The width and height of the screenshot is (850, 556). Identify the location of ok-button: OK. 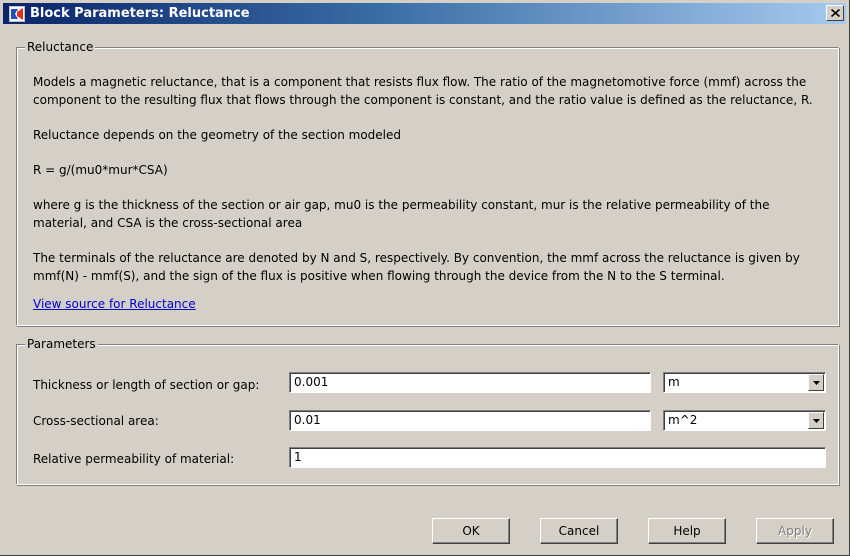
(471, 531).